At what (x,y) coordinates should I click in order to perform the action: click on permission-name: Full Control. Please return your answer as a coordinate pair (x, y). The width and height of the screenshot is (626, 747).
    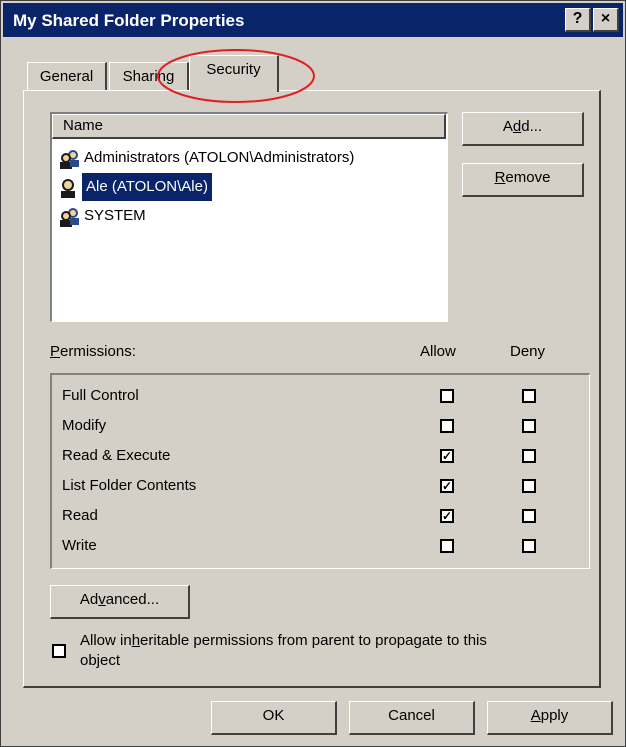
    Looking at the image, I should click on (100, 395).